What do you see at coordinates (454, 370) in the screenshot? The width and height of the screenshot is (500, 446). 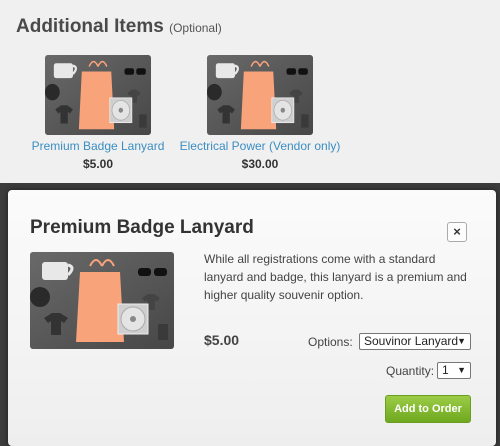 I see `quantity-select: 1 ▼` at bounding box center [454, 370].